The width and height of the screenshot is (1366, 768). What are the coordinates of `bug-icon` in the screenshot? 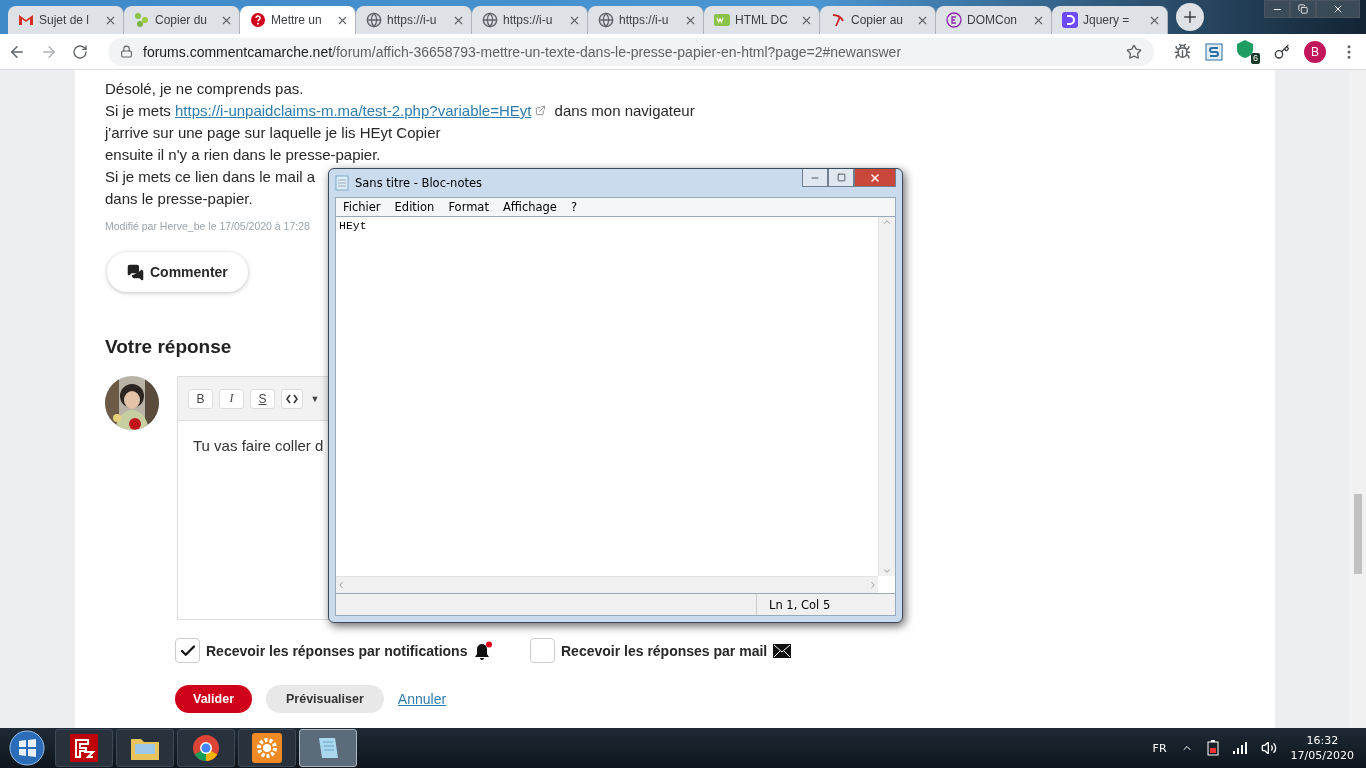 It's located at (1182, 51).